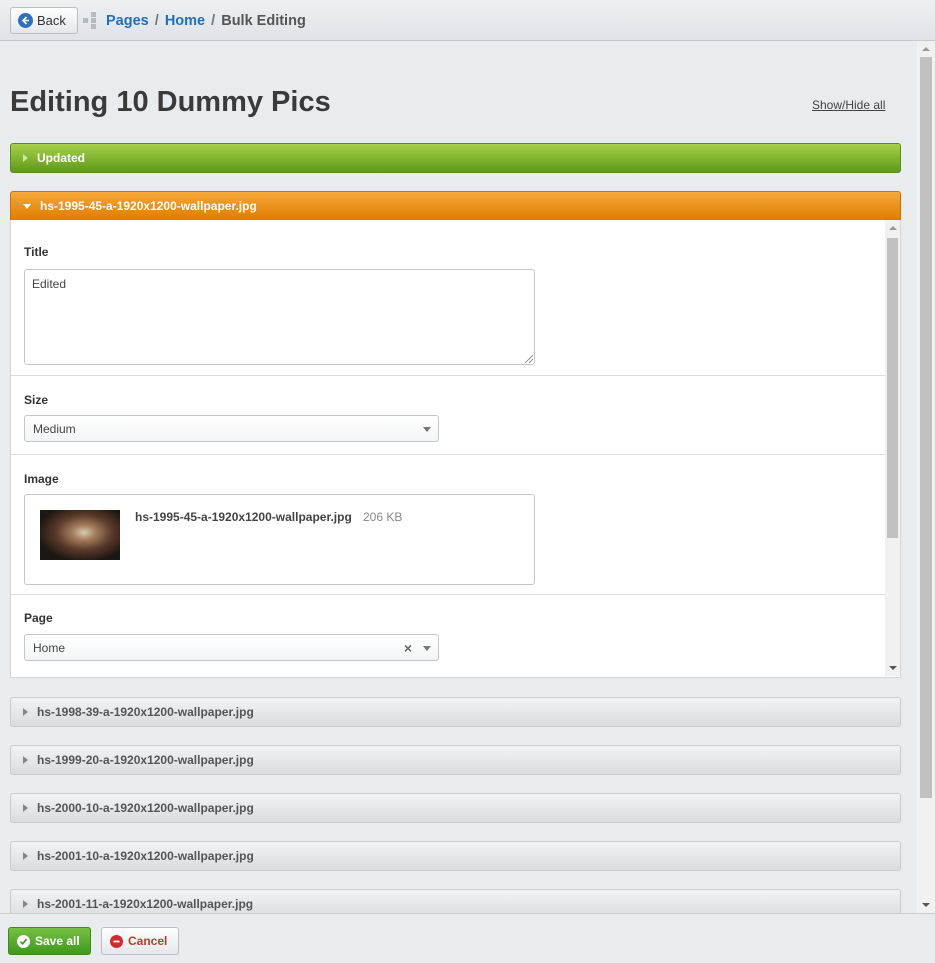  I want to click on image-label: Image, so click(41, 479).